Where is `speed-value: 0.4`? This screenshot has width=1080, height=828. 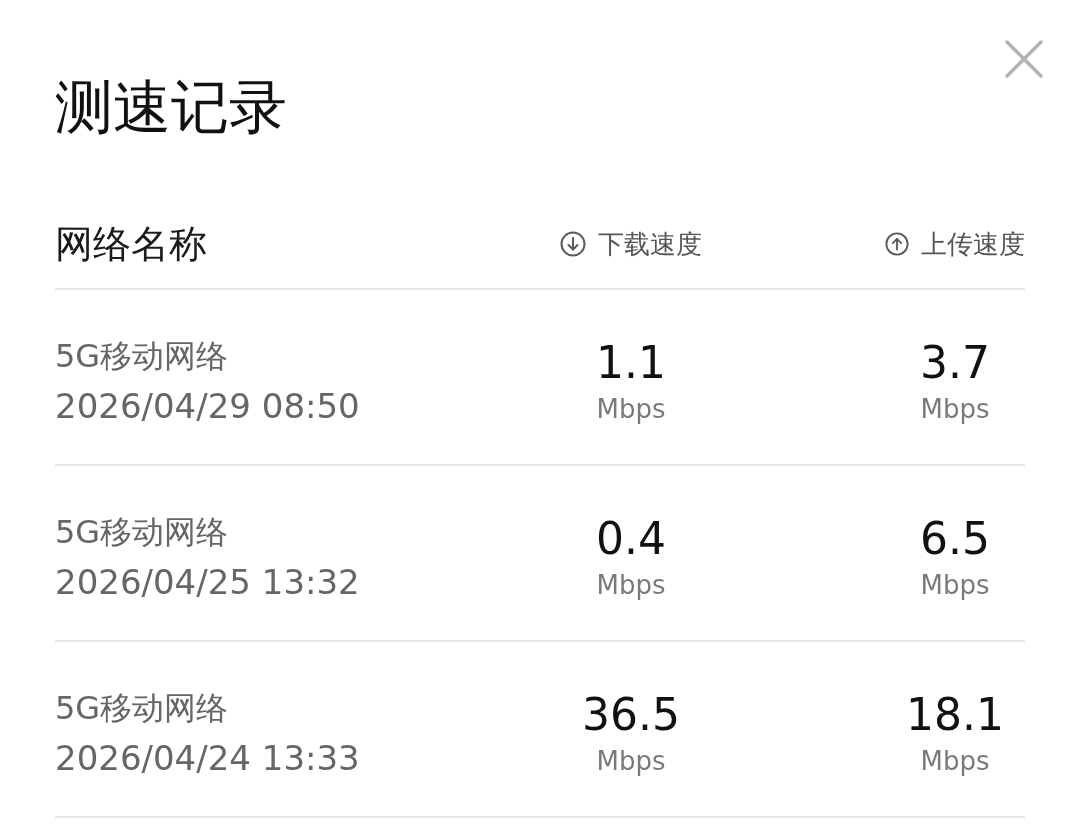
speed-value: 0.4 is located at coordinates (631, 539).